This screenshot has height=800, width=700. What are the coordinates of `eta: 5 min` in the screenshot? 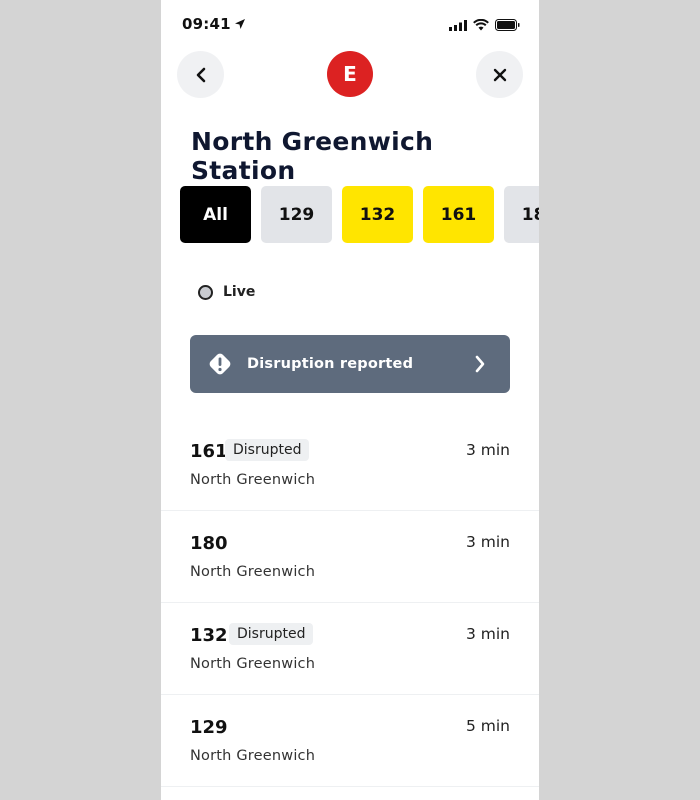 It's located at (487, 726).